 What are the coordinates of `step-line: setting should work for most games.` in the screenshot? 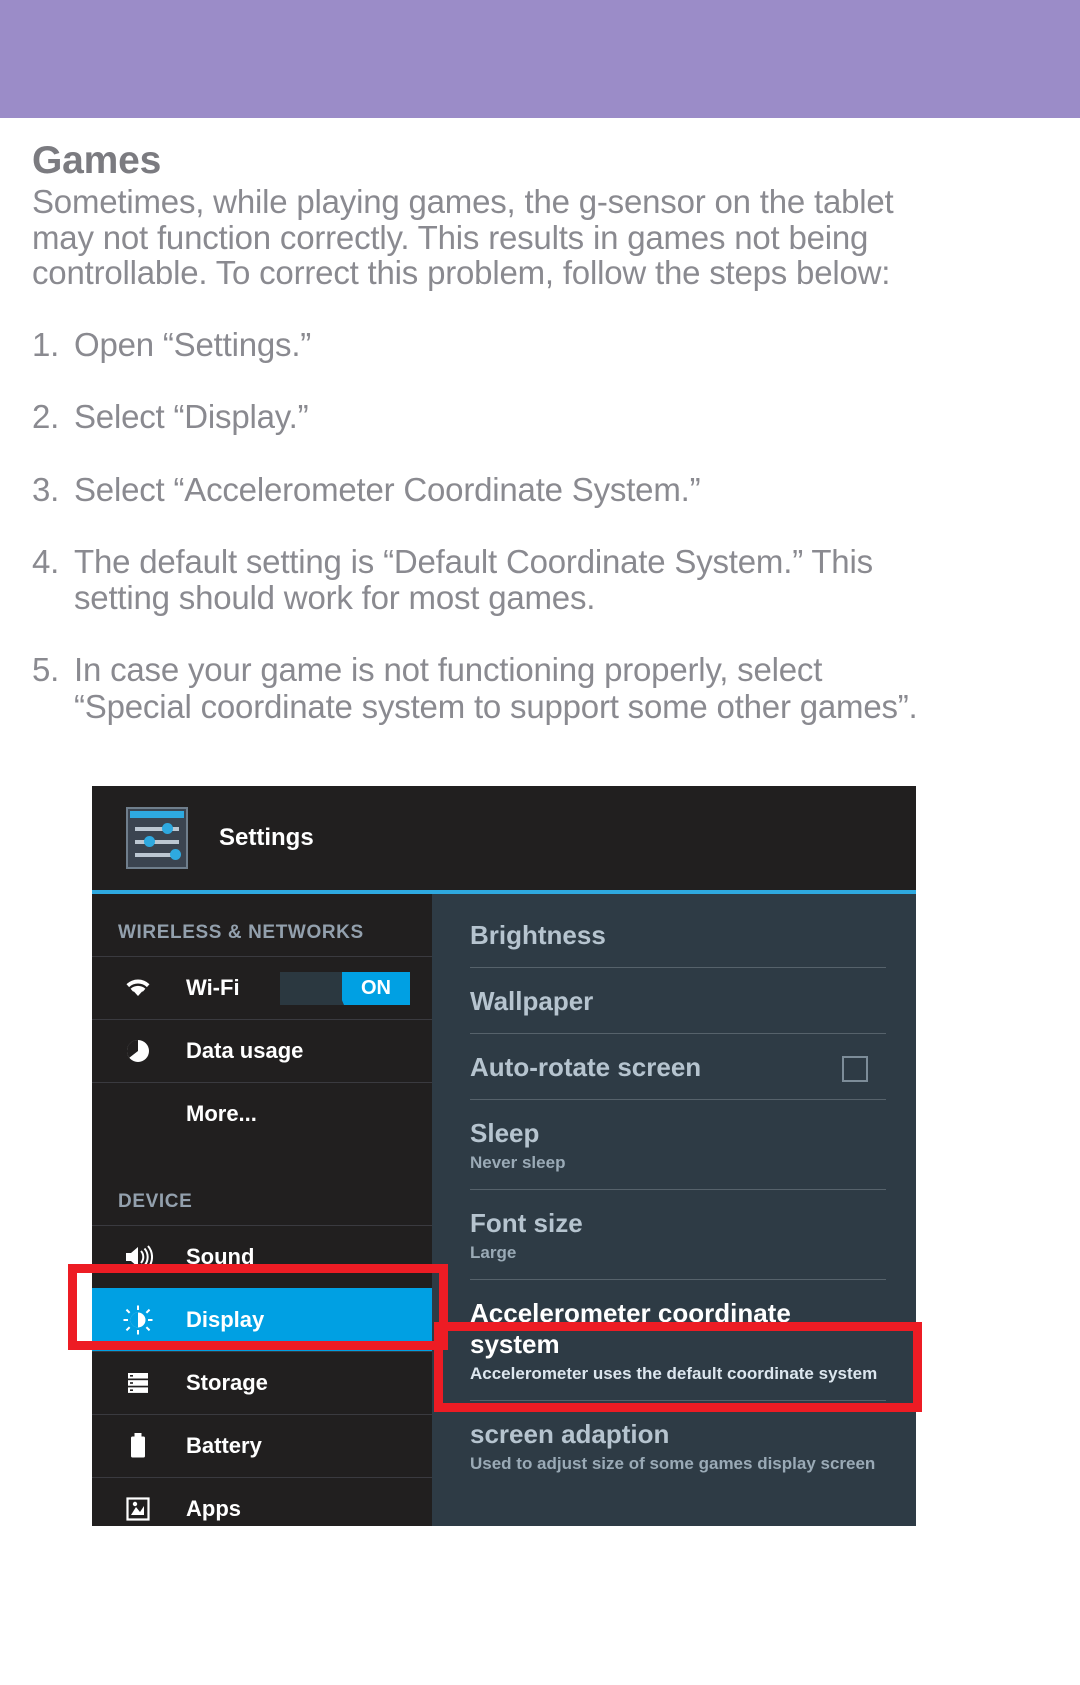 It's located at (335, 598).